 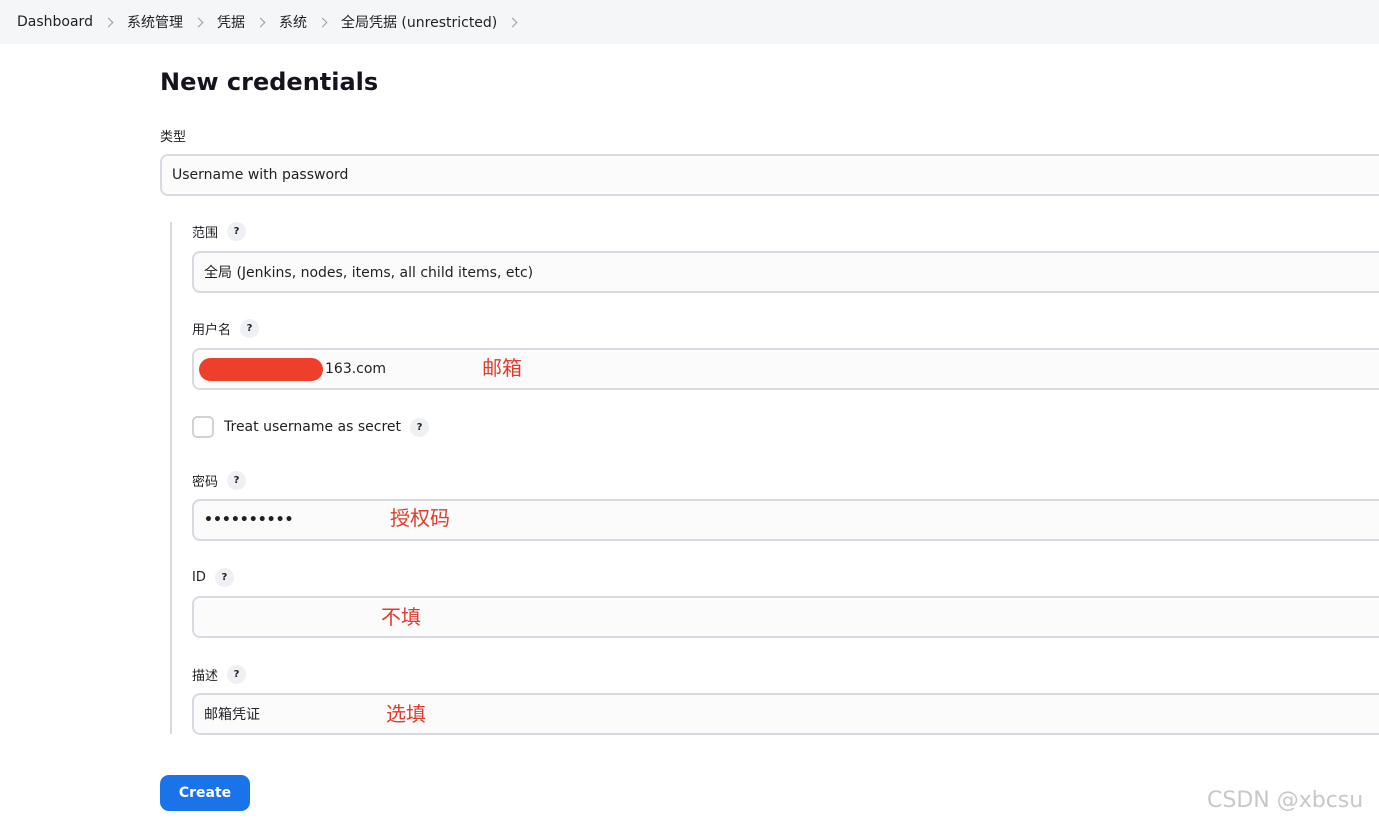 I want to click on section-divider, so click(x=171, y=478).